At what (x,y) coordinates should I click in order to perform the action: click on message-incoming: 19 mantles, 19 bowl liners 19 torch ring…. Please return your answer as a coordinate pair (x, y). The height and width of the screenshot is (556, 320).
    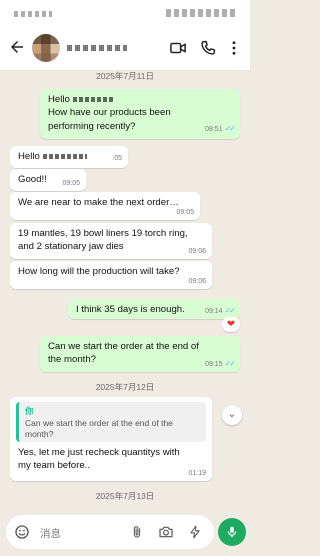
    Looking at the image, I should click on (111, 241).